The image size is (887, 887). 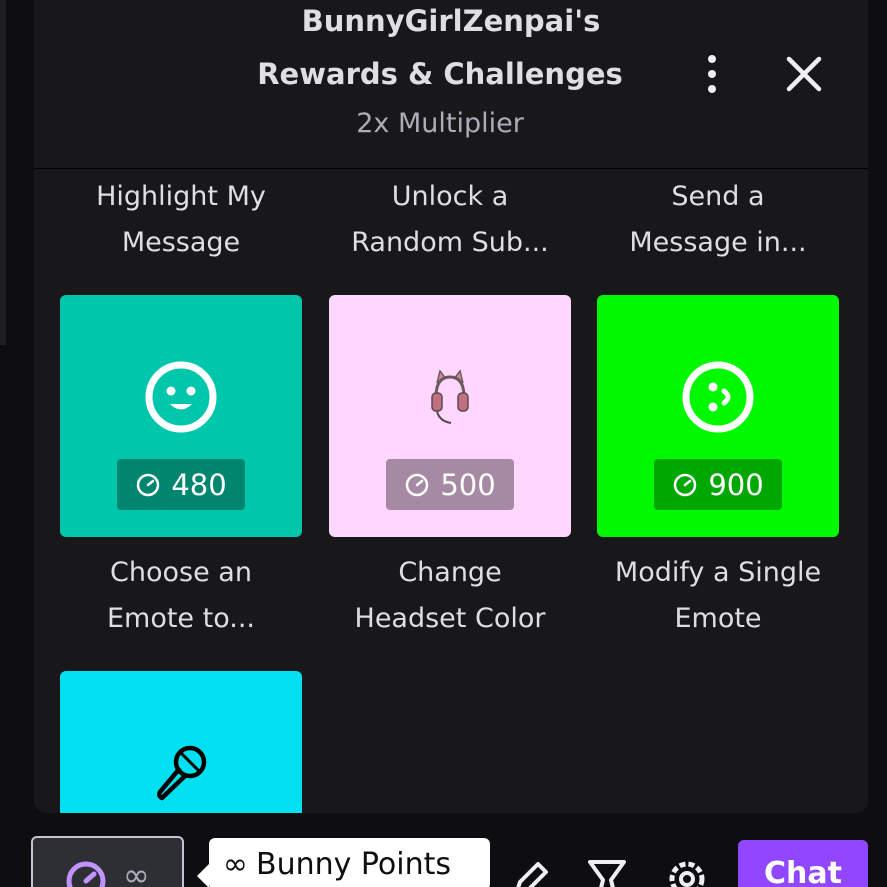 I want to click on microphone-icon, so click(x=181, y=773).